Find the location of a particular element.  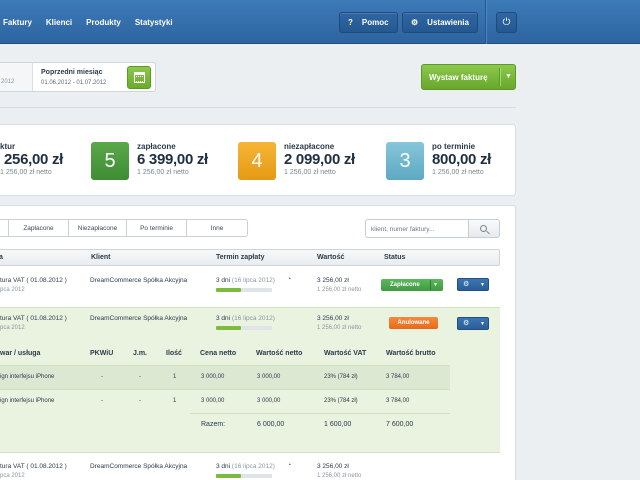

status-badge-cancelled: Anulowane is located at coordinates (413, 323).